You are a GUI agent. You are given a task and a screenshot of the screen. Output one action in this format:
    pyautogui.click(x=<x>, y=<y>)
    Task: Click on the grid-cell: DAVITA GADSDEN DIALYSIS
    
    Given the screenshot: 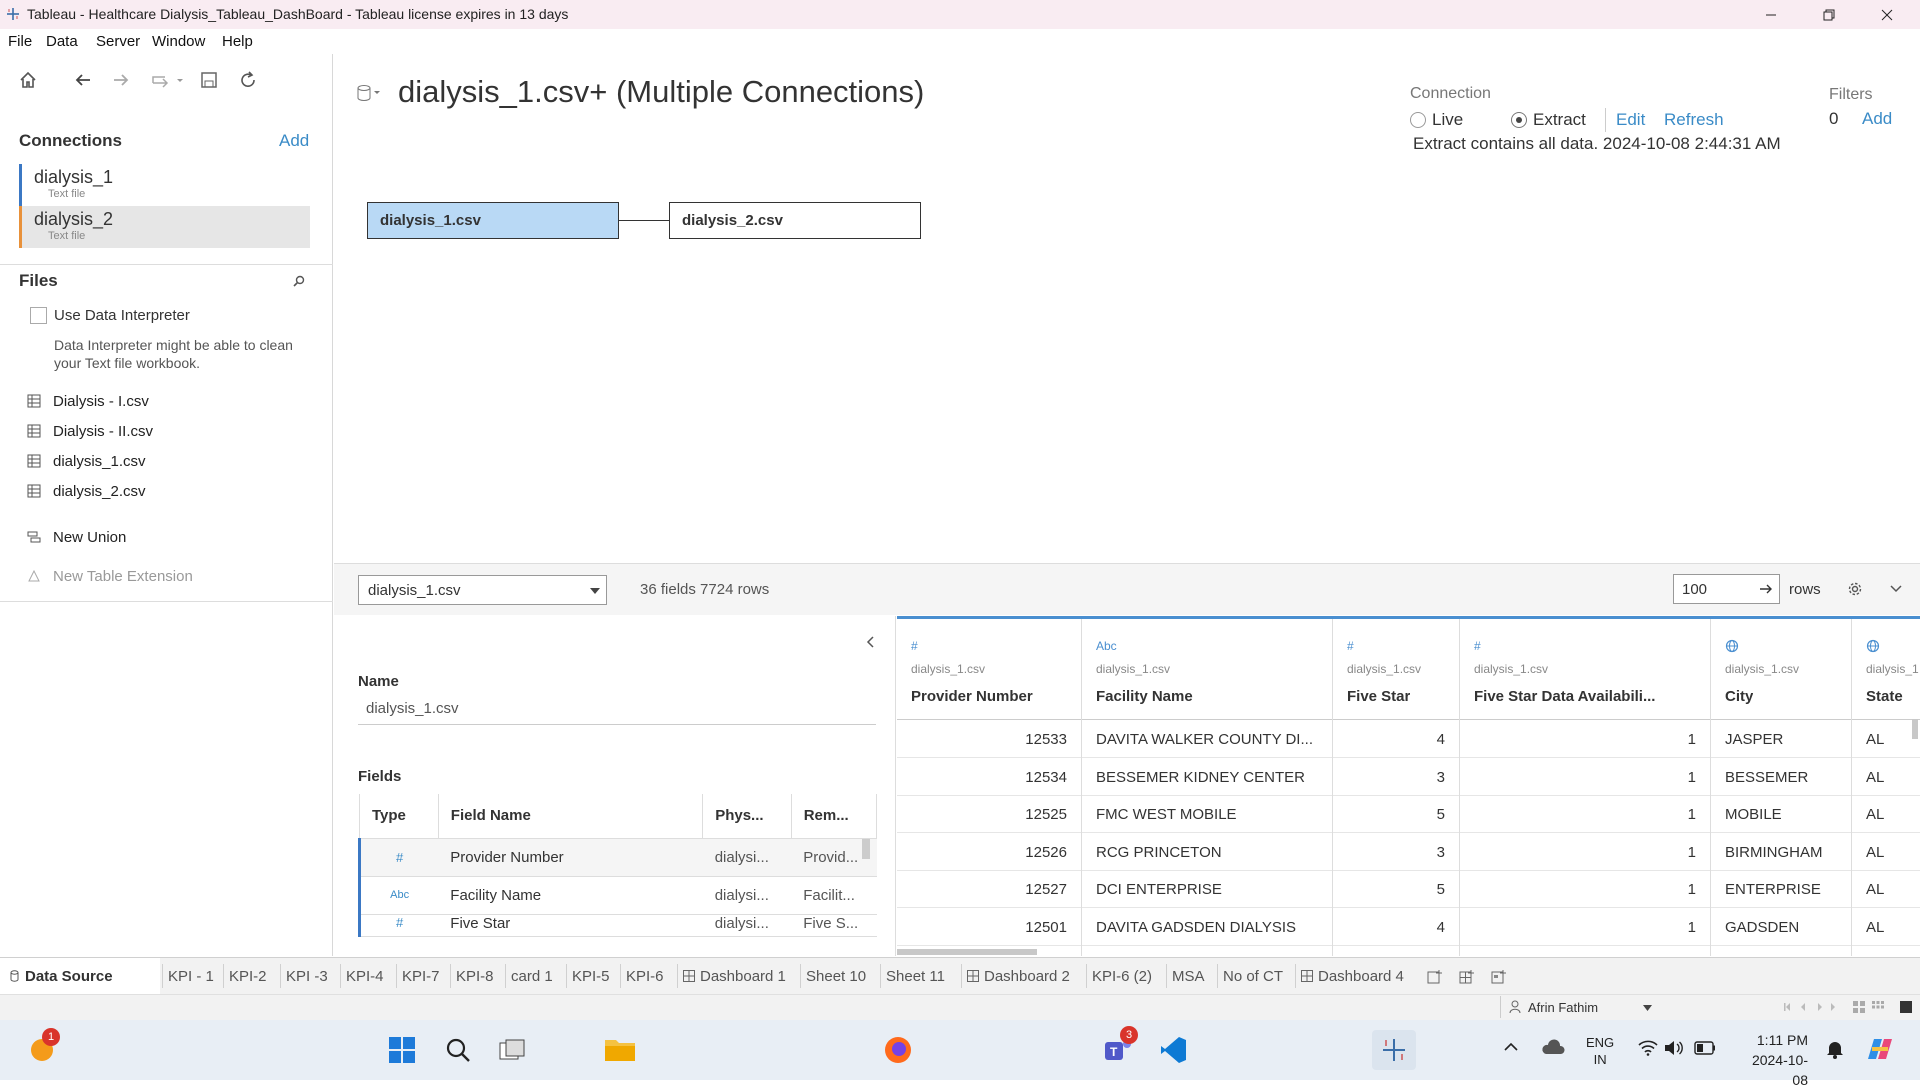 What is the action you would take?
    pyautogui.click(x=1207, y=927)
    